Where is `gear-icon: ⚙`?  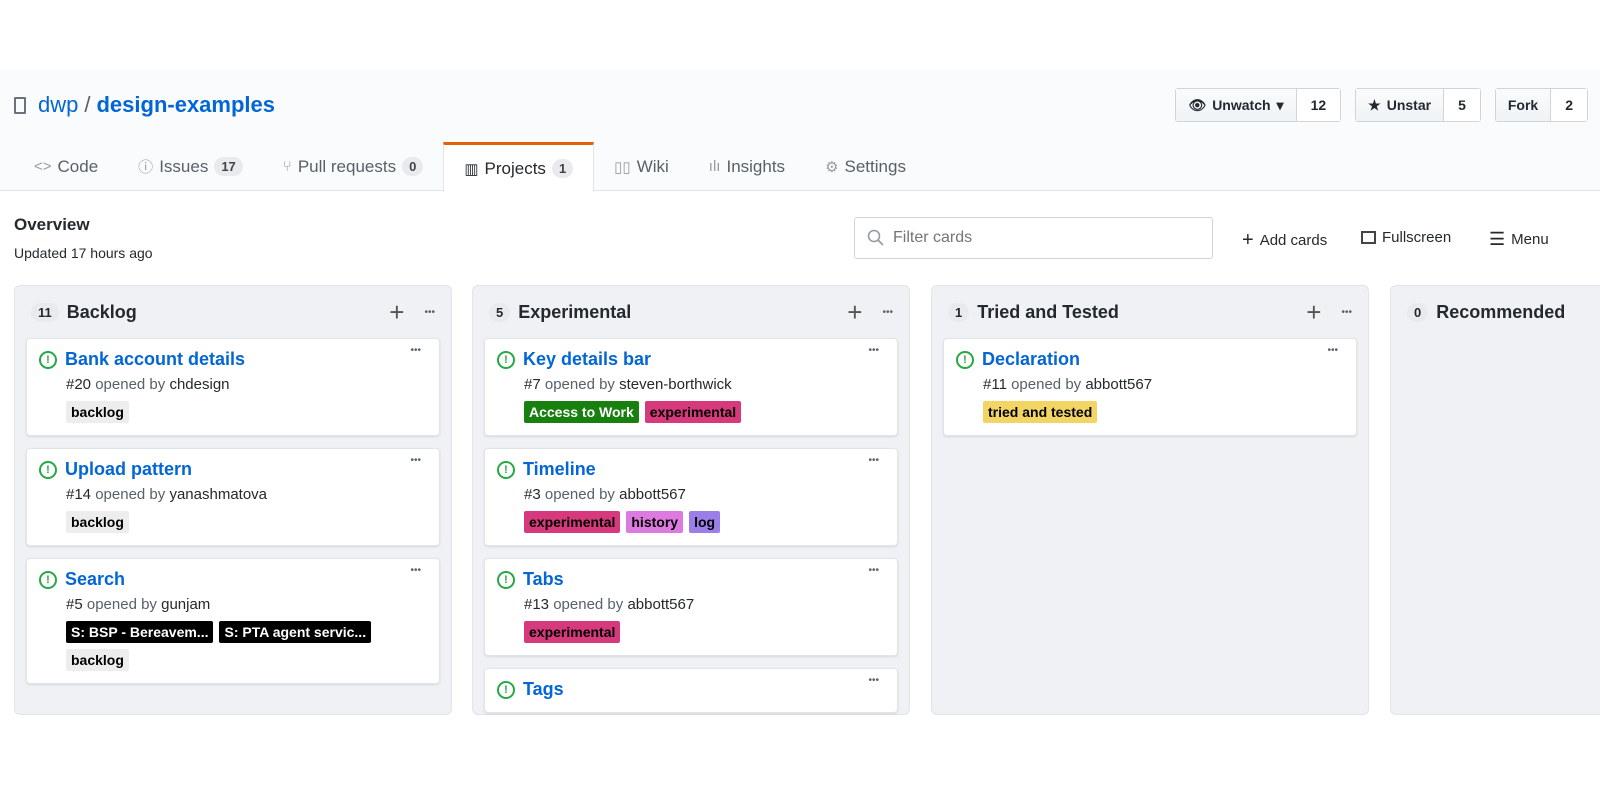 gear-icon: ⚙ is located at coordinates (832, 167).